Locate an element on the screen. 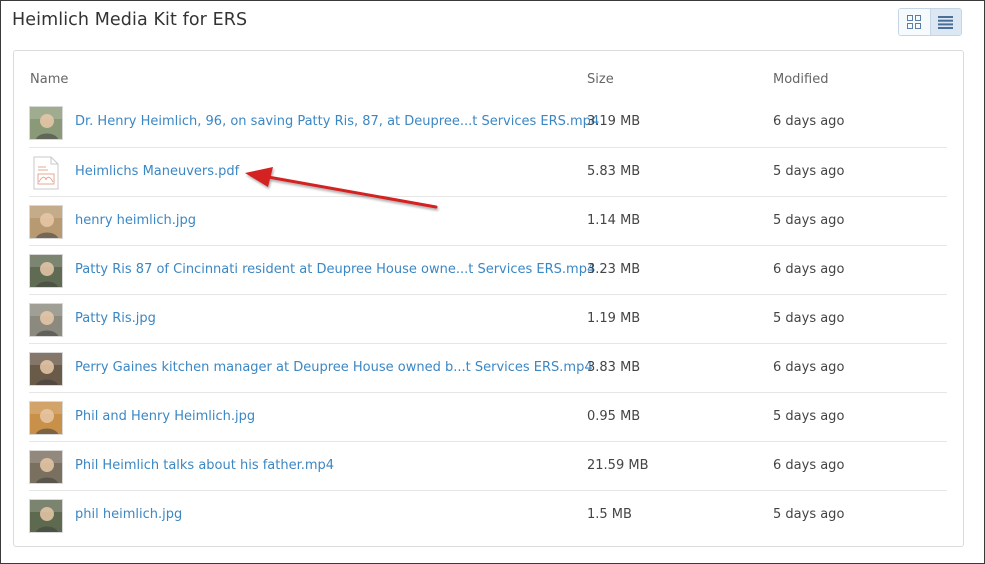  list-icon is located at coordinates (946, 22).